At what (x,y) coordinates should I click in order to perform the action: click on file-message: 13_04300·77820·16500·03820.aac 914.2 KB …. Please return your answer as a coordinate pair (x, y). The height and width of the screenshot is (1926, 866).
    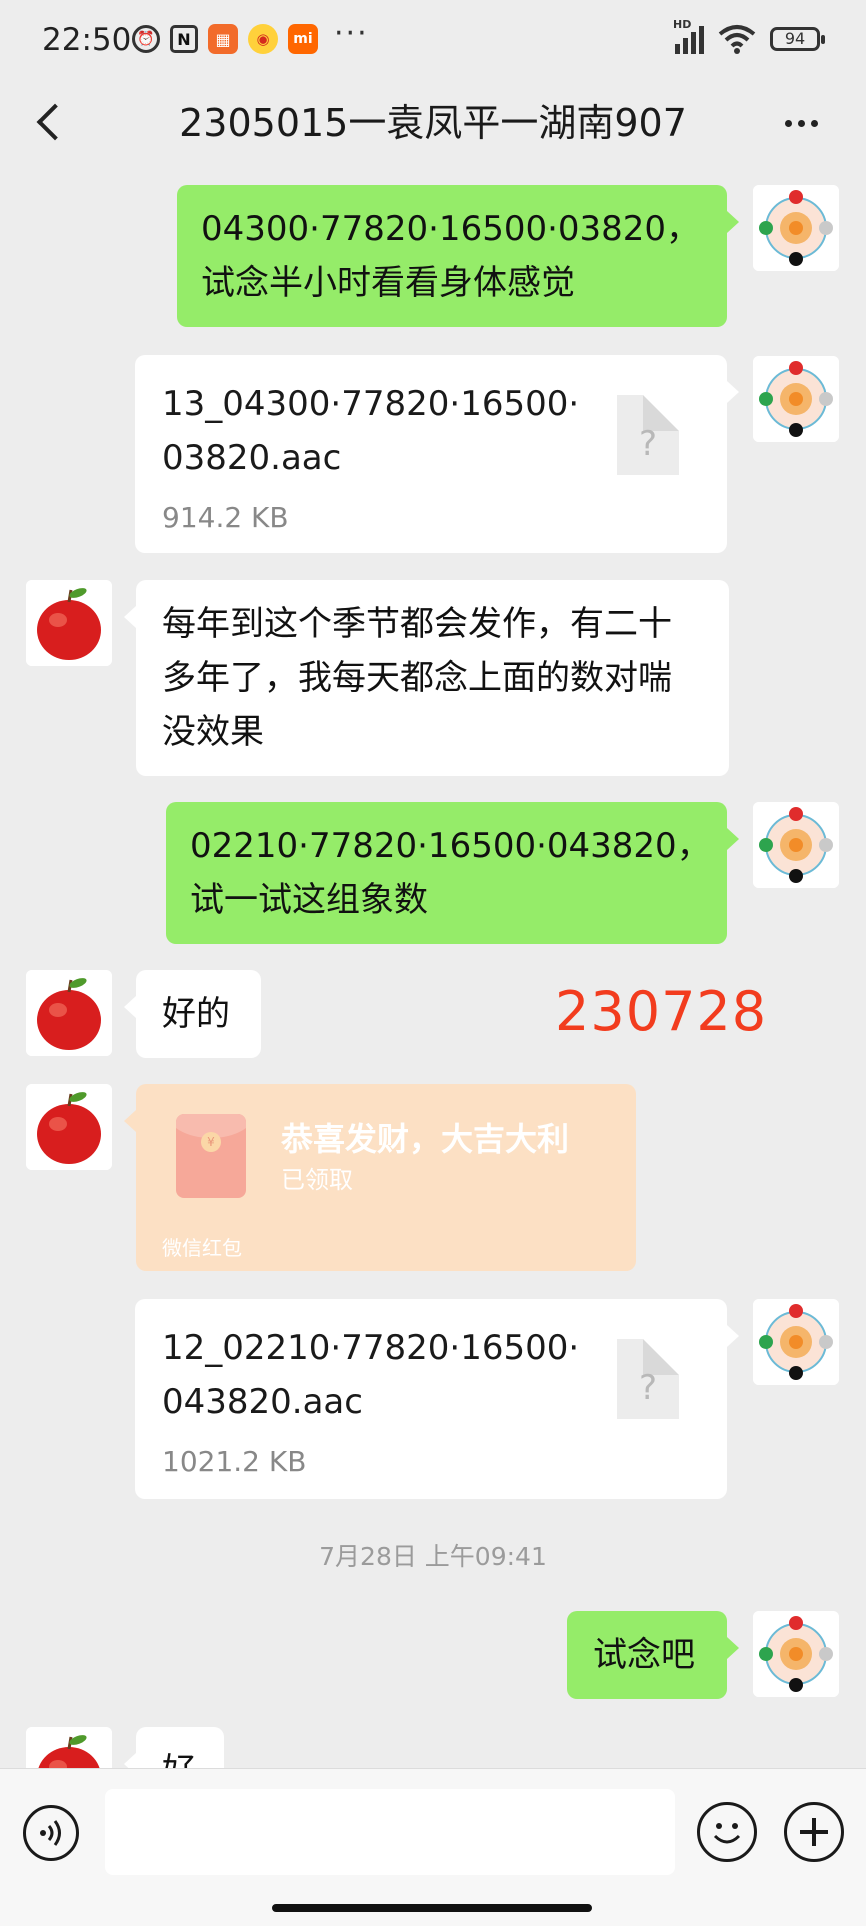
    Looking at the image, I should click on (437, 454).